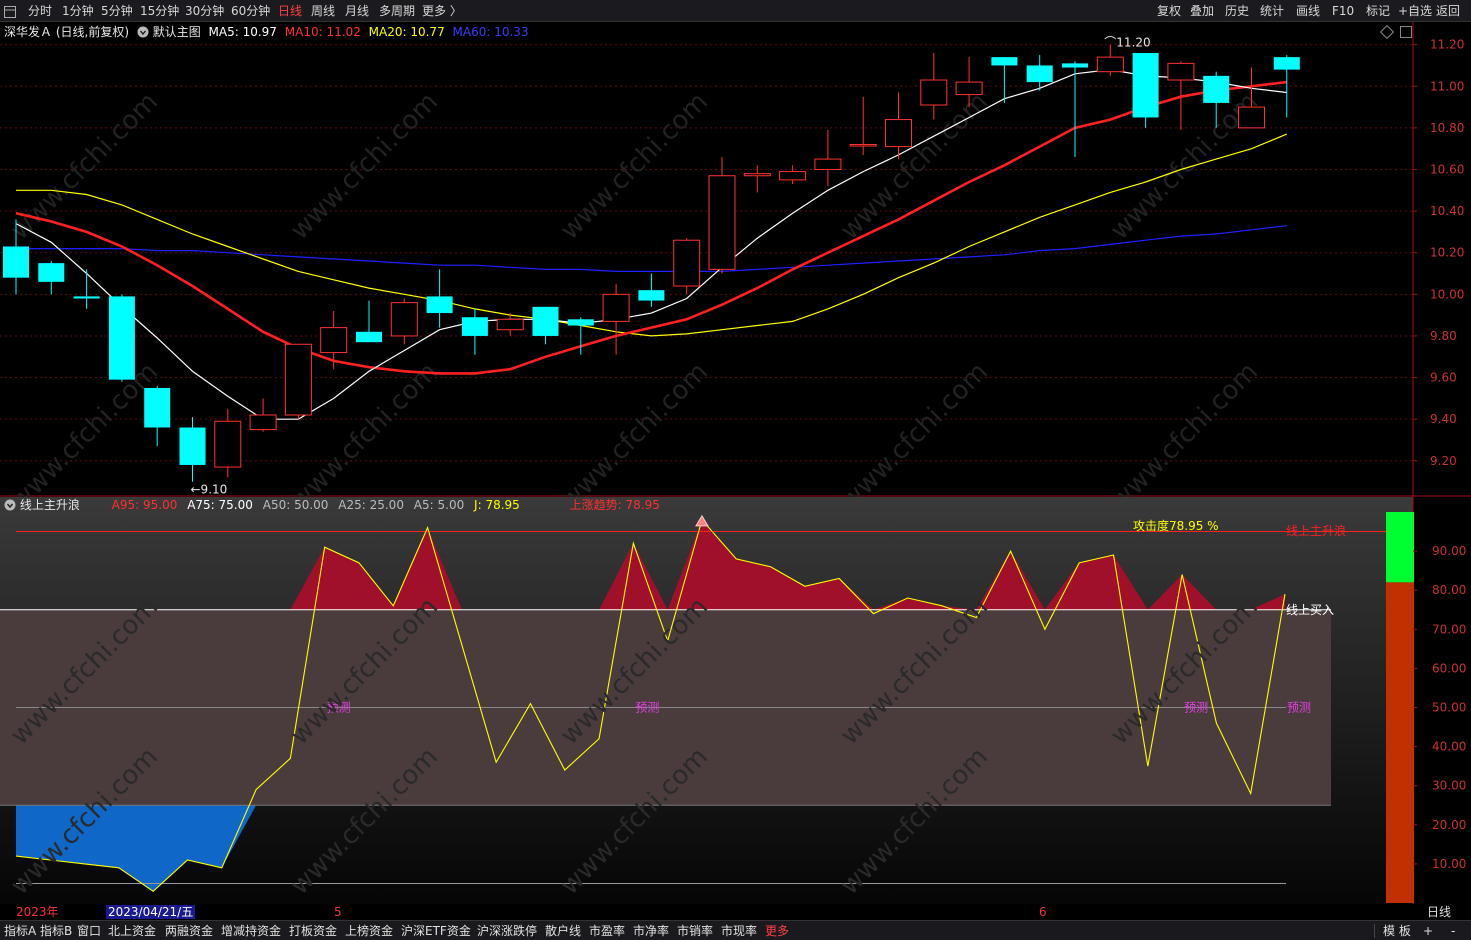  What do you see at coordinates (1176, 525) in the screenshot?
I see `attack-degree-label: 攻击度78.95 %` at bounding box center [1176, 525].